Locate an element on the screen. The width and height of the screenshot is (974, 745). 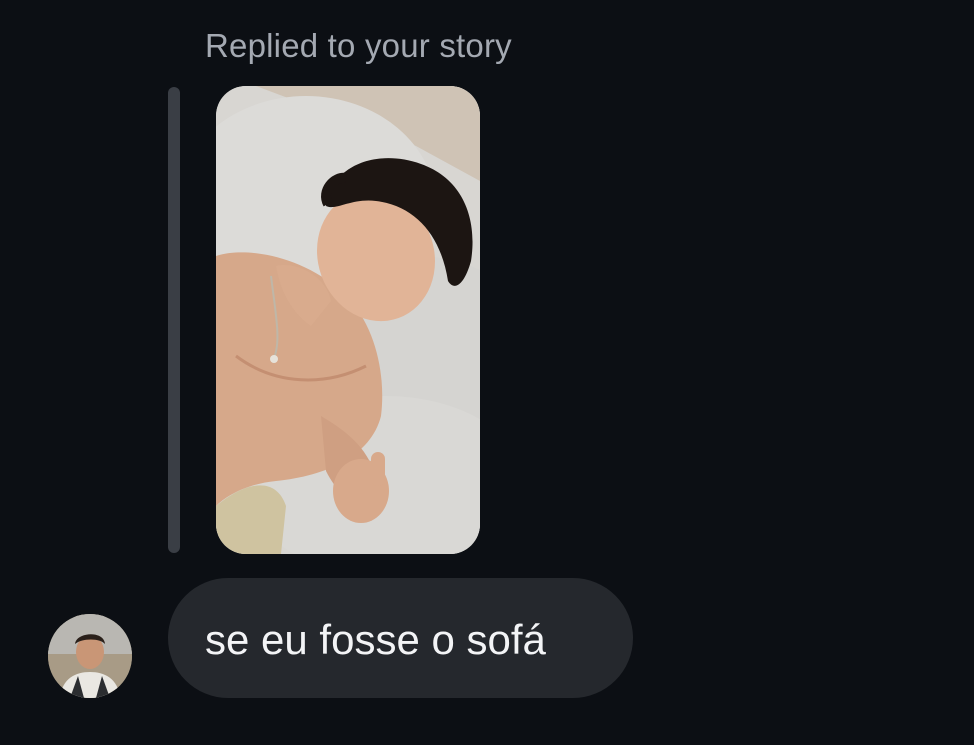
message-bubble: se eu fosse o sofá is located at coordinates (400, 638).